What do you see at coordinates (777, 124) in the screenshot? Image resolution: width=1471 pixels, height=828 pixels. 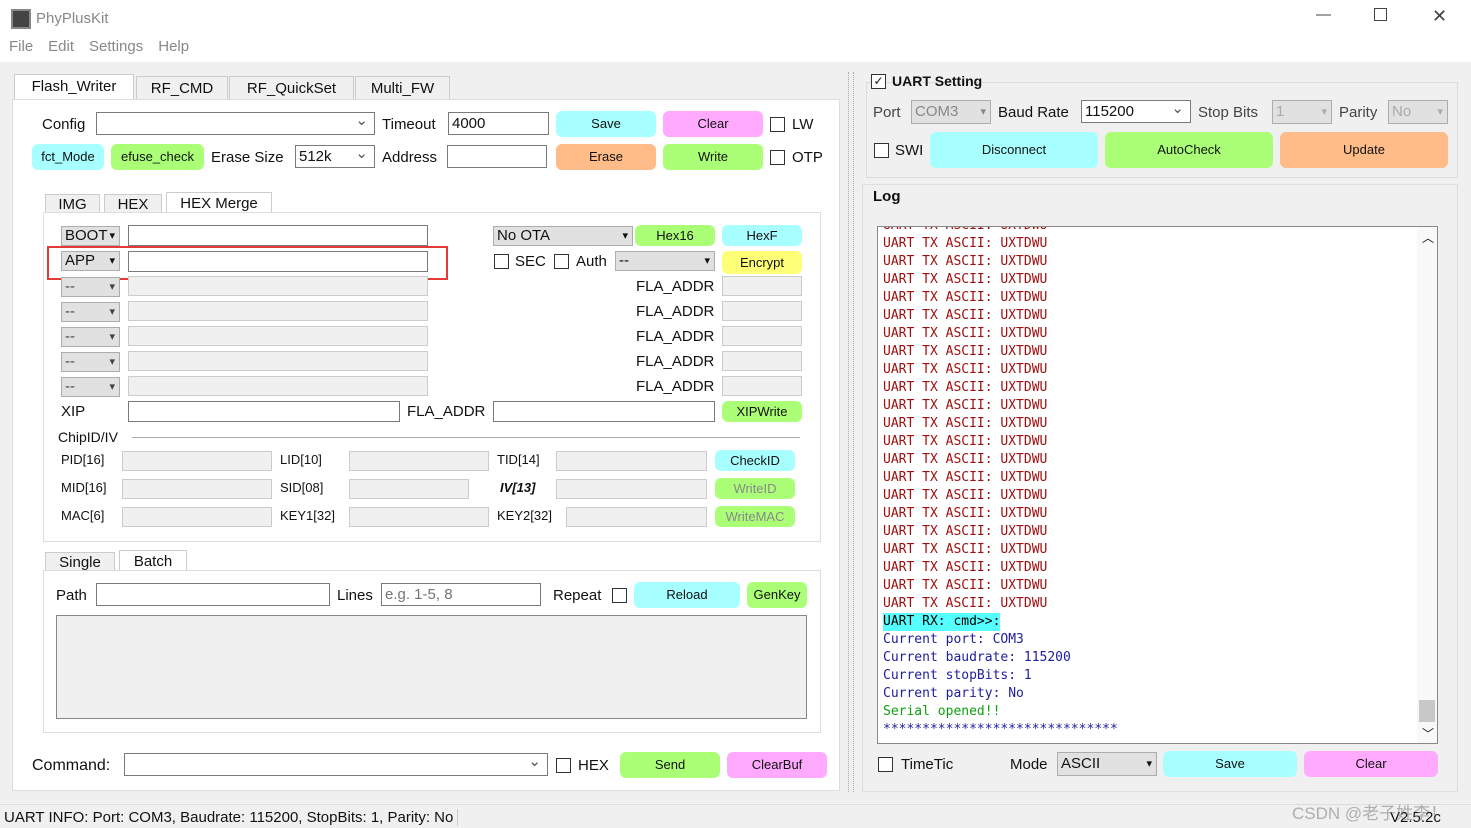 I see `lw-checkbox` at bounding box center [777, 124].